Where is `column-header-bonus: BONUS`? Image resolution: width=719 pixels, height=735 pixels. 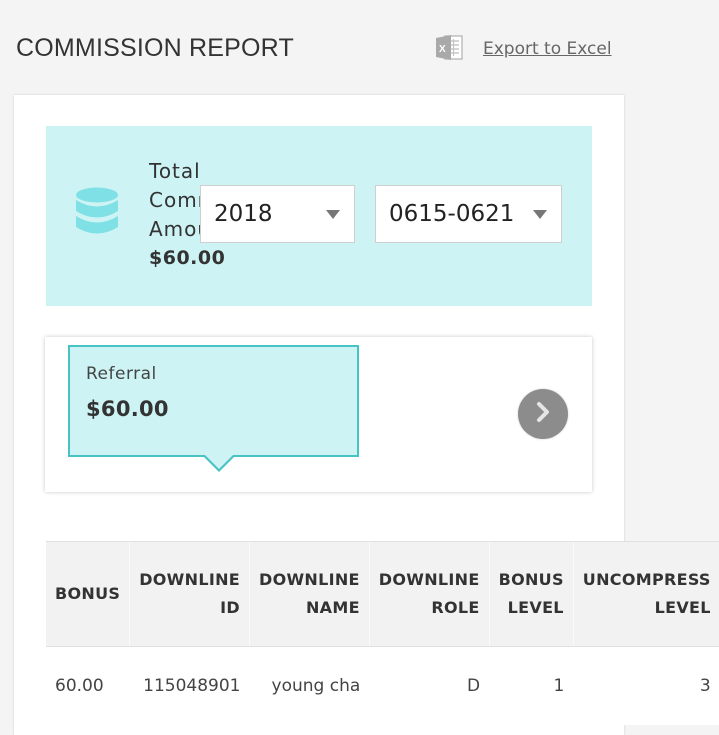 column-header-bonus: BONUS is located at coordinates (88, 594).